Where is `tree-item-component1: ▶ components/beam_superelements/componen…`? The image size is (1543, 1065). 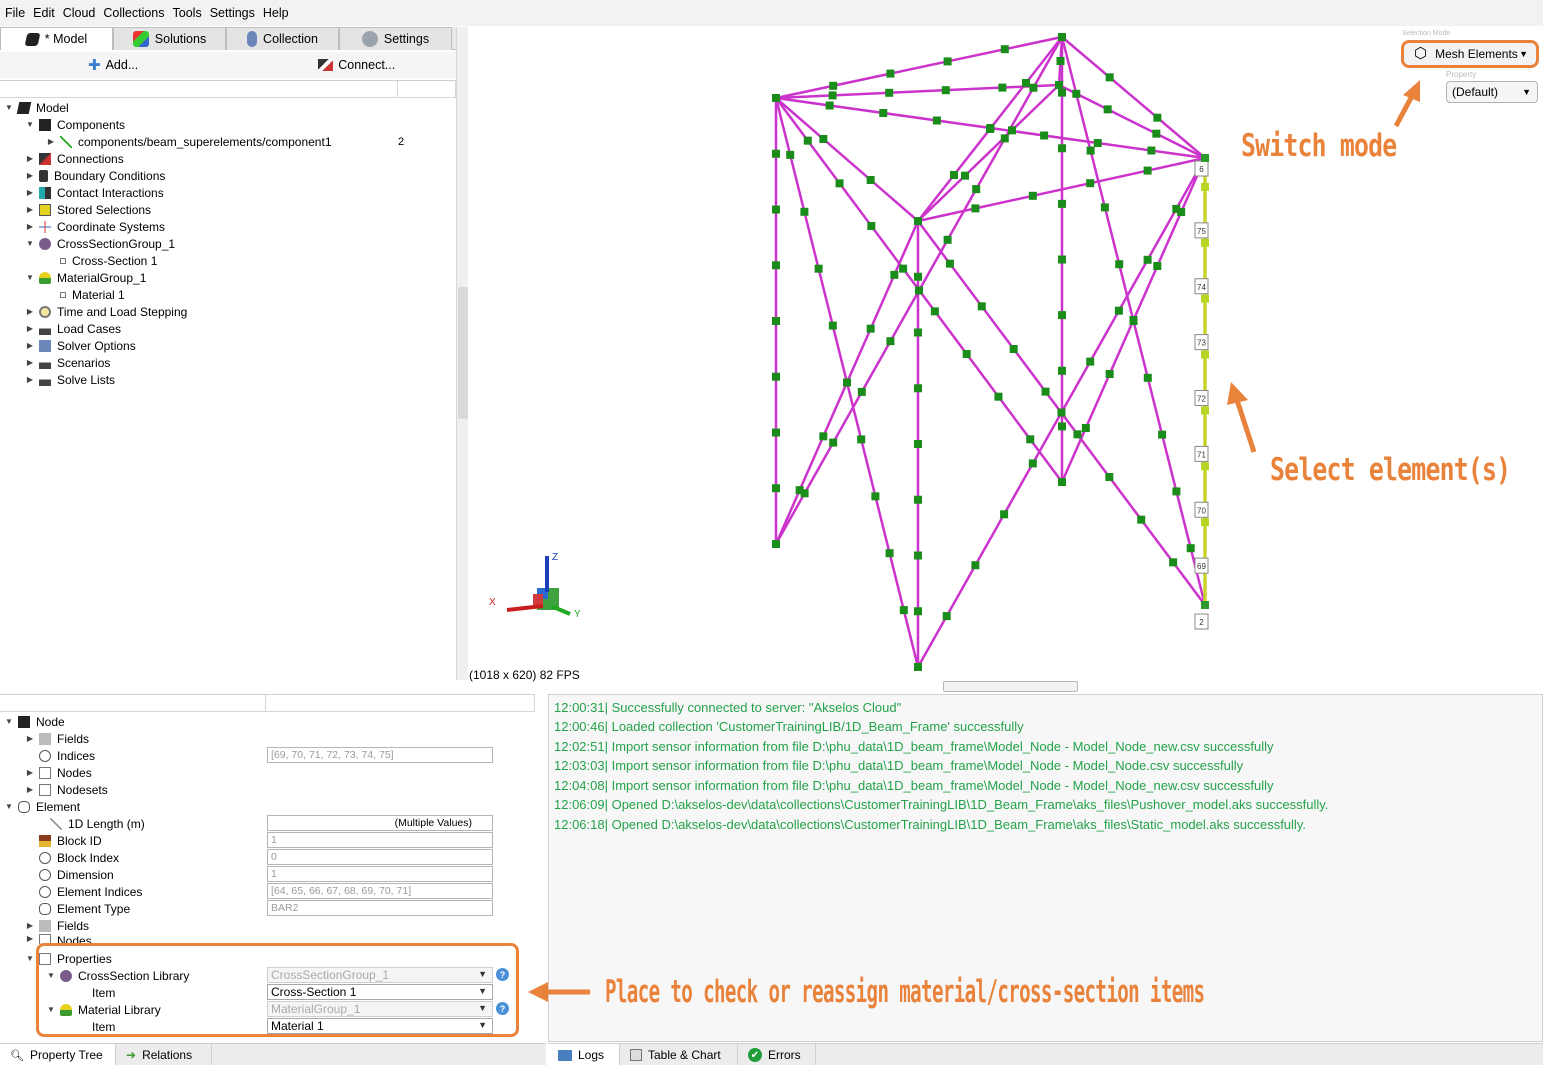 tree-item-component1: ▶ components/beam_superelements/componen… is located at coordinates (251, 141).